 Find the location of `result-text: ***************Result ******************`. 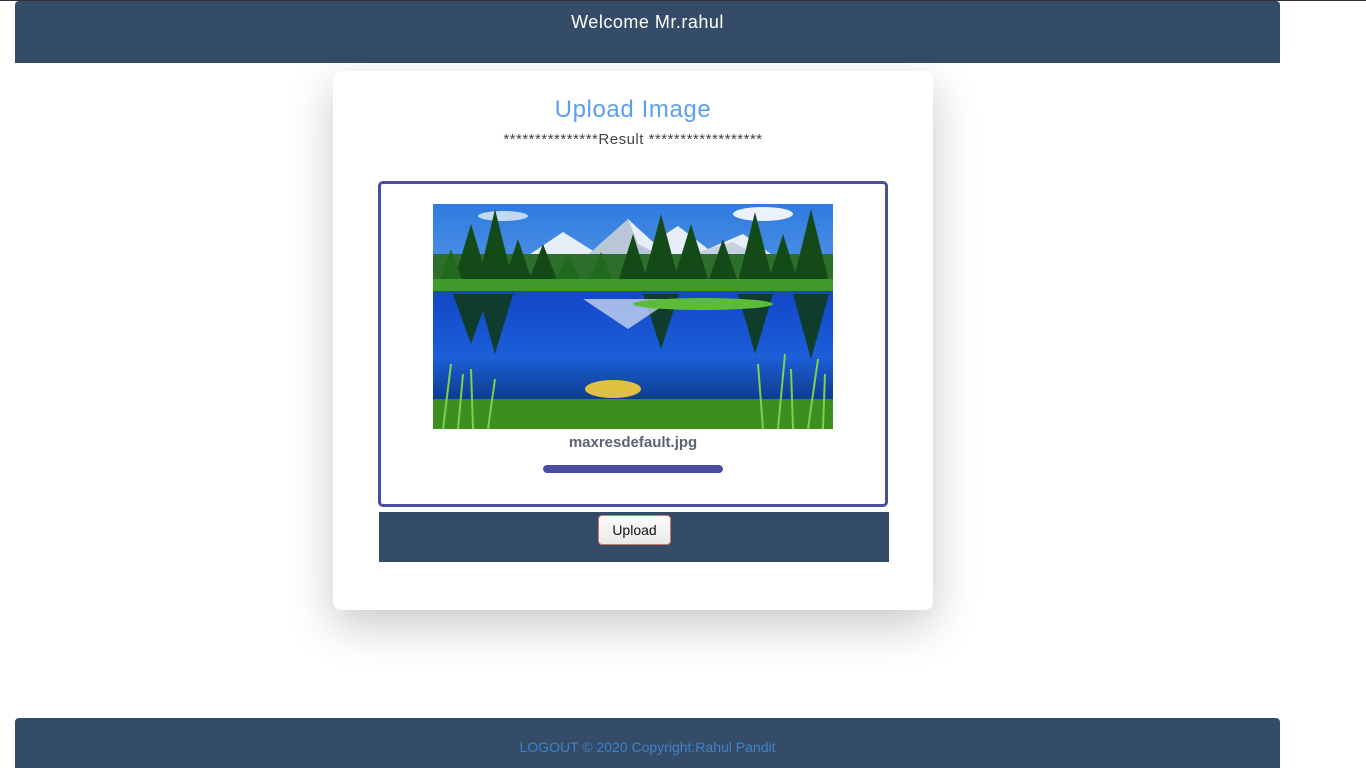

result-text: ***************Result ****************** is located at coordinates (633, 139).